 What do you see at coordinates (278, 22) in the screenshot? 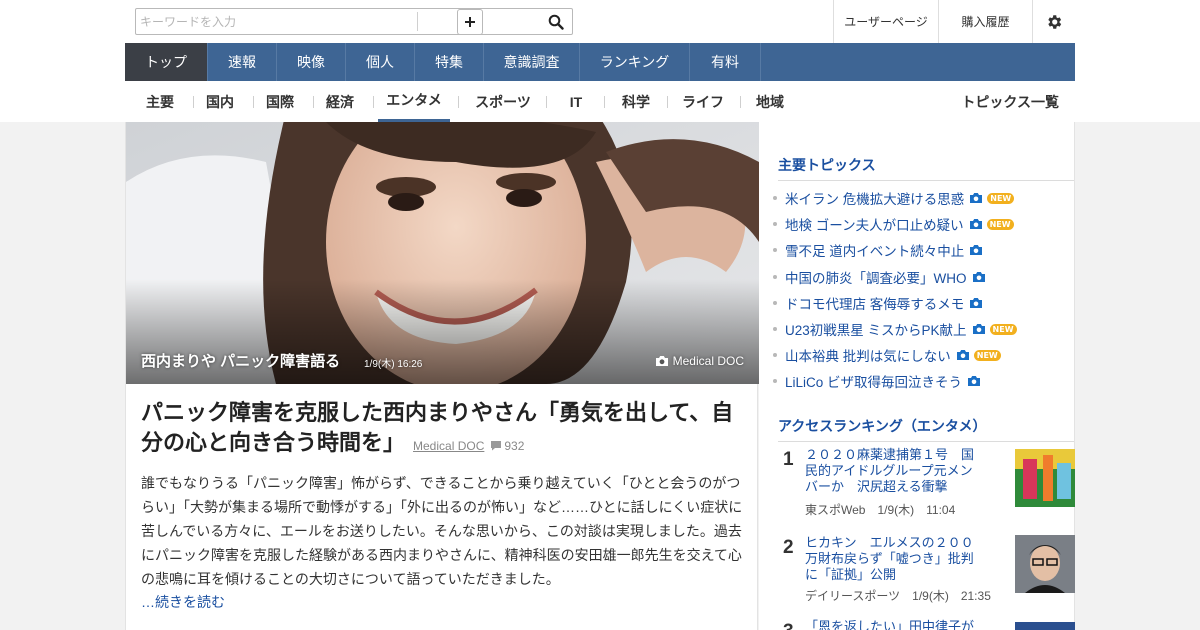
I see `search-input` at bounding box center [278, 22].